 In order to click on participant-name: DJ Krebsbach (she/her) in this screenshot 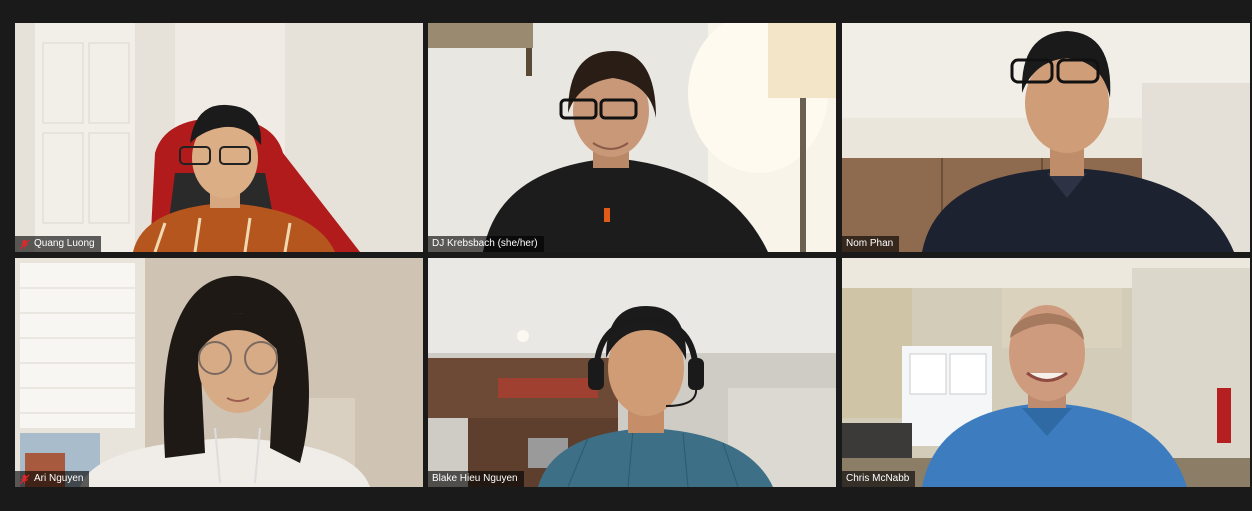, I will do `click(485, 243)`.